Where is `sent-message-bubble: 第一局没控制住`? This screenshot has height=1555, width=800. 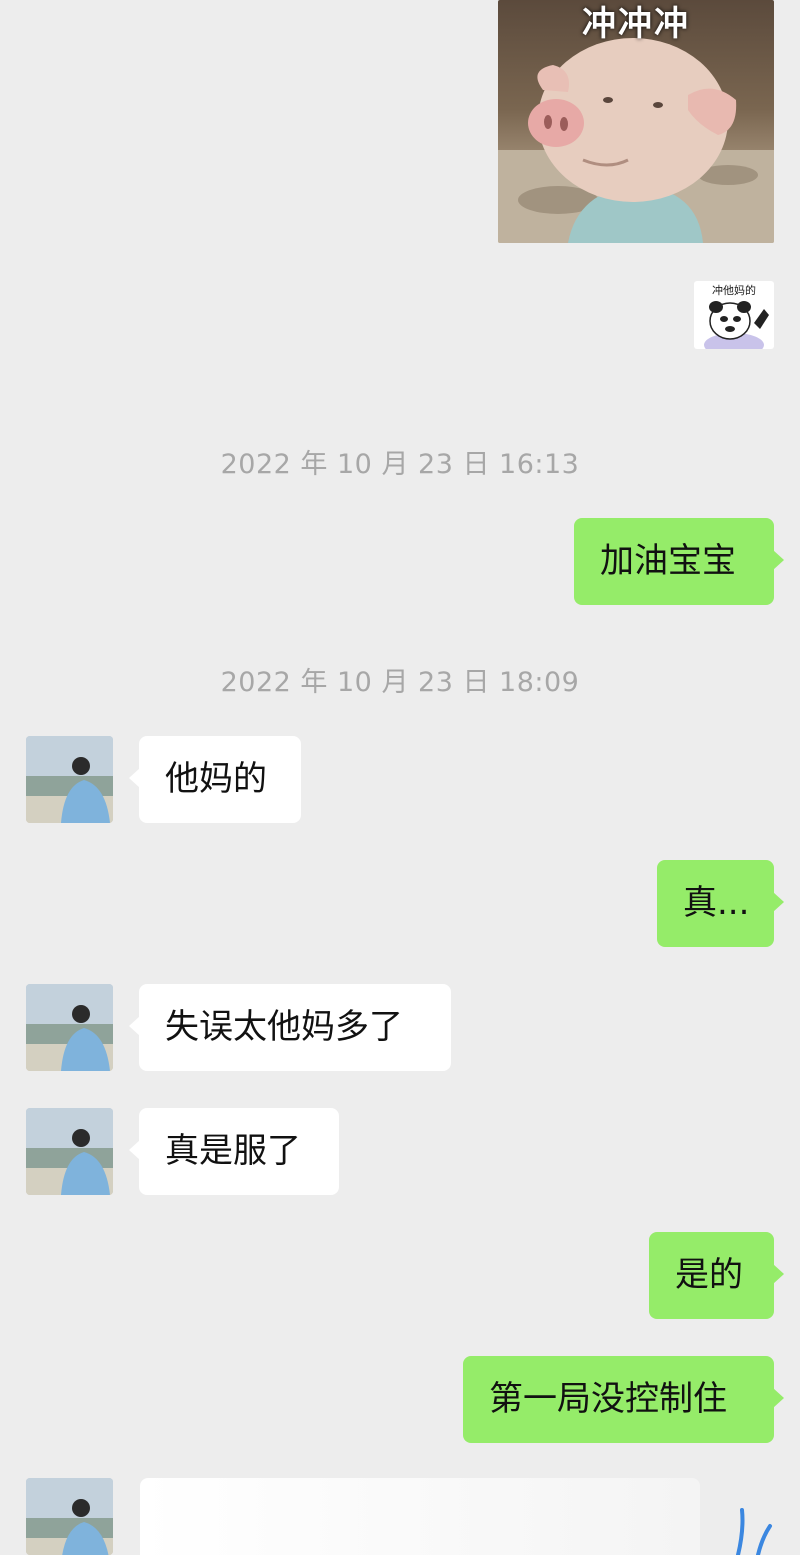 sent-message-bubble: 第一局没控制住 is located at coordinates (623, 1399).